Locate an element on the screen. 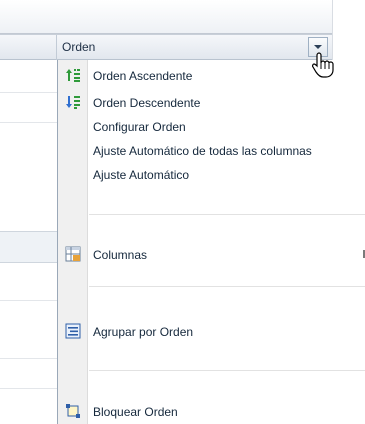 Image resolution: width=365 pixels, height=424 pixels. menu-item-label: Configurar Orden is located at coordinates (139, 127).